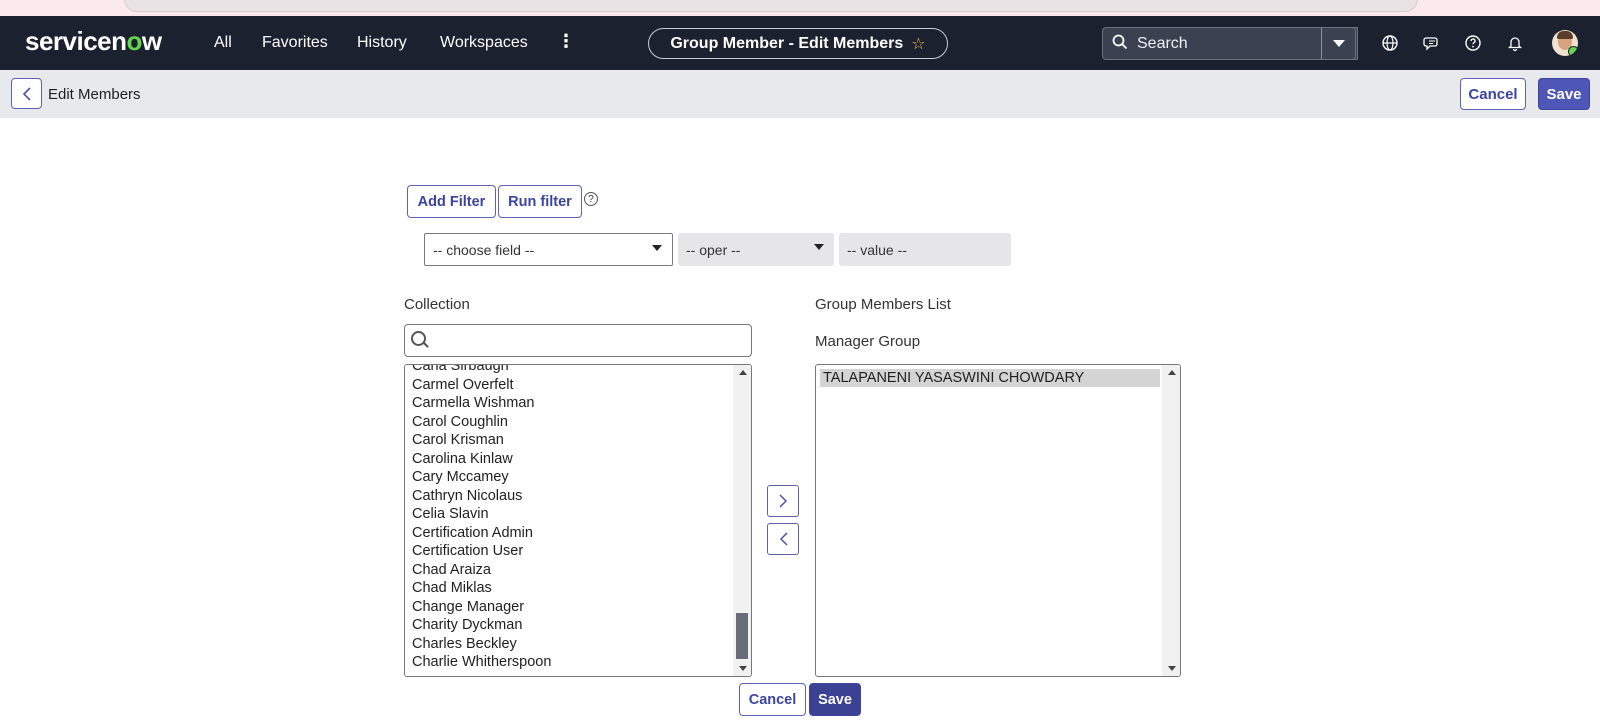  Describe the element at coordinates (566, 41) in the screenshot. I see `more-menu-icon: ⋮` at that location.